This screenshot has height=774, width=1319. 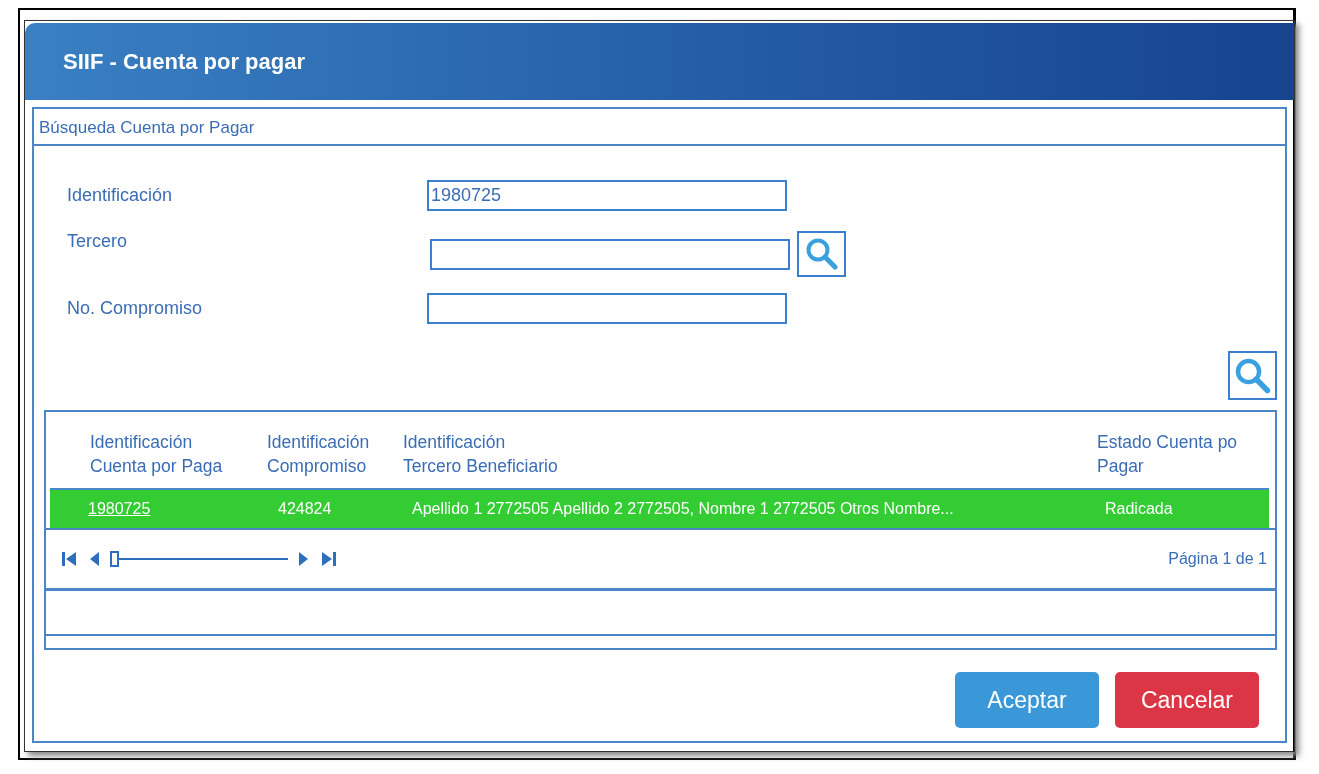 What do you see at coordinates (1027, 700) in the screenshot?
I see `accept-button: Aceptar` at bounding box center [1027, 700].